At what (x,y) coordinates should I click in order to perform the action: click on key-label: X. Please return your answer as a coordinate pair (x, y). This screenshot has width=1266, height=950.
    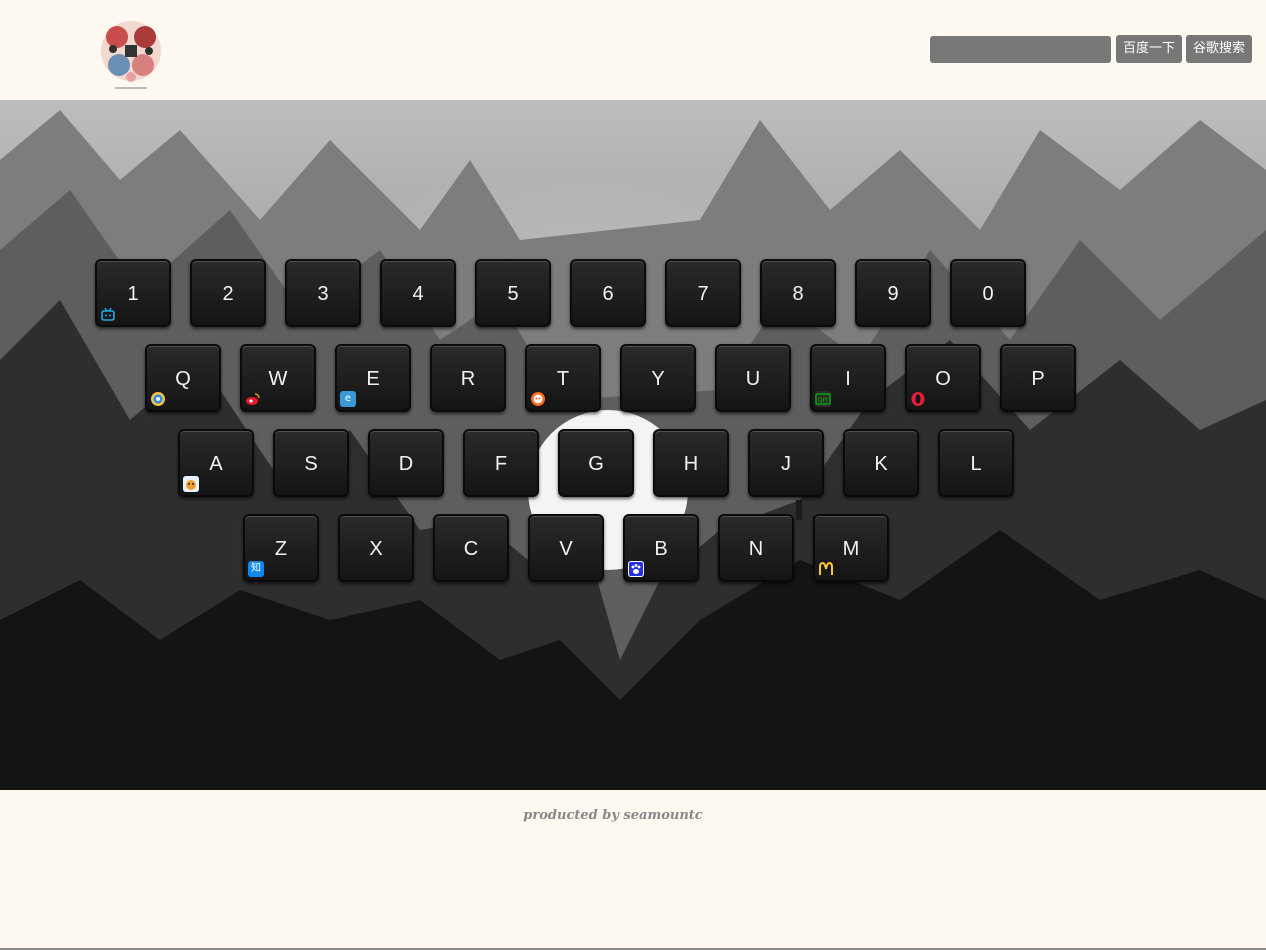
    Looking at the image, I should click on (376, 549).